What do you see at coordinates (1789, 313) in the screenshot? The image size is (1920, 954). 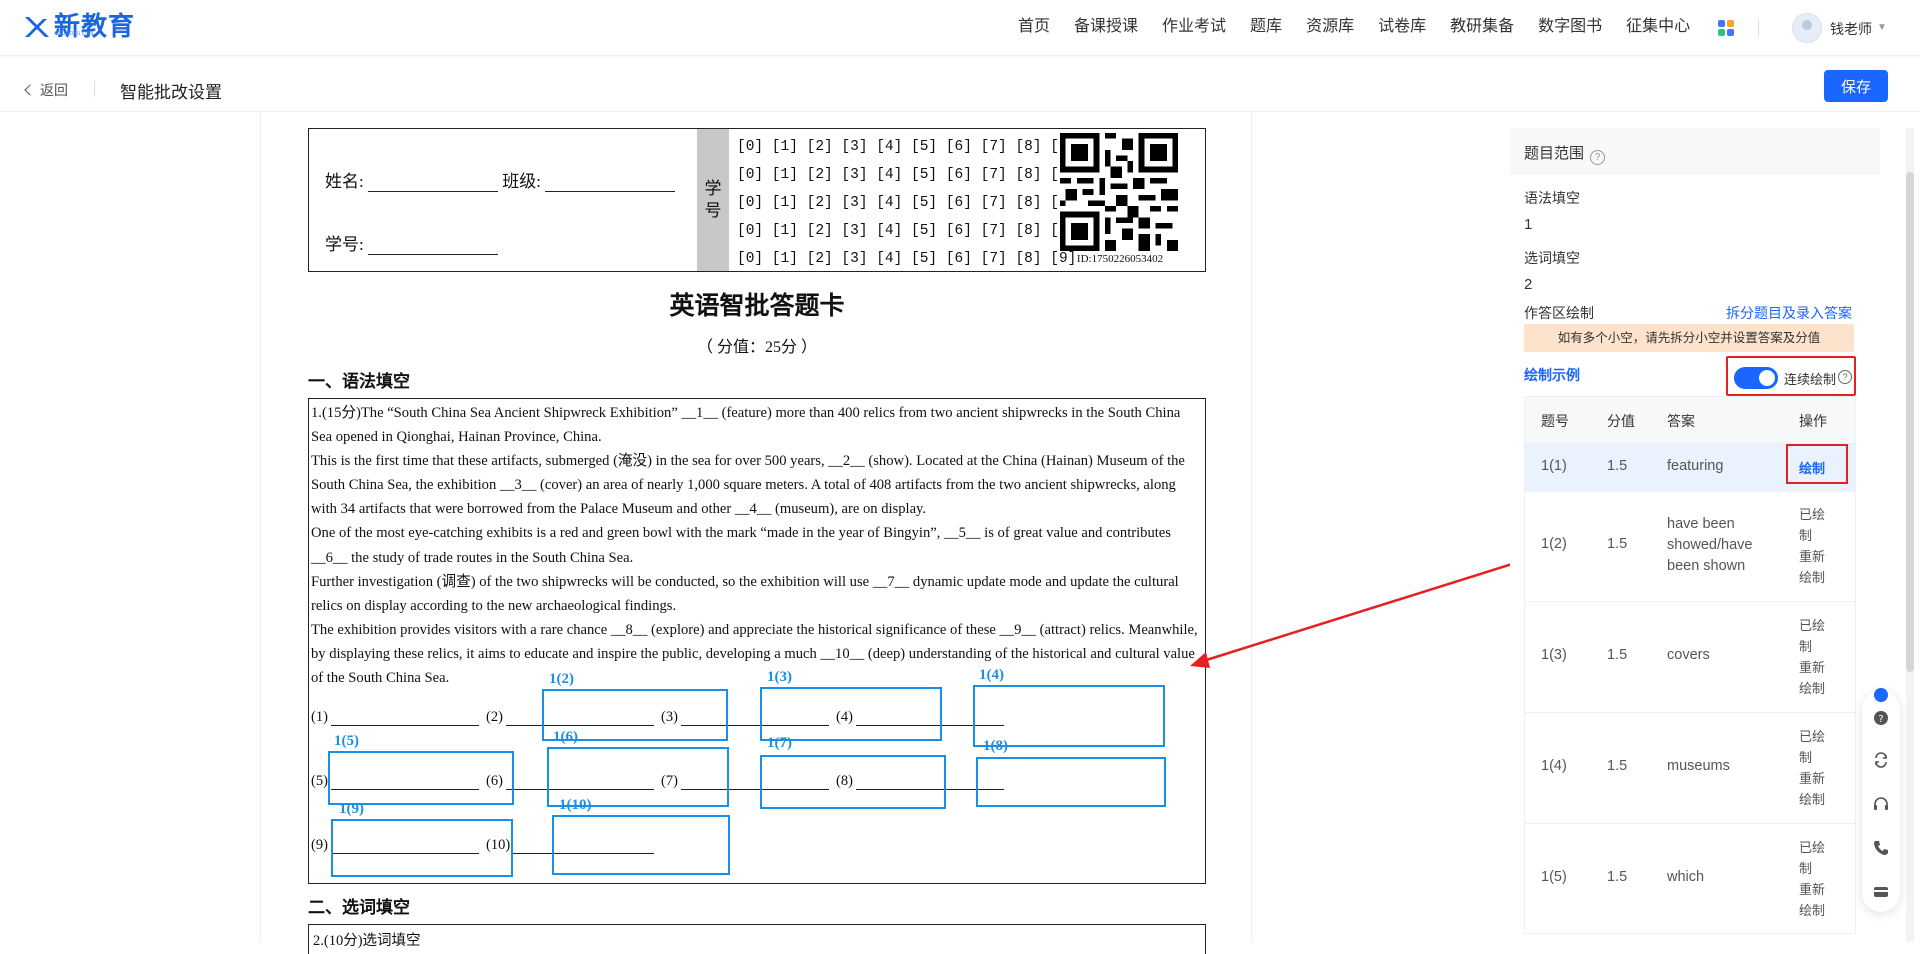 I see `split-questions-link: 拆分题目及录入答案` at bounding box center [1789, 313].